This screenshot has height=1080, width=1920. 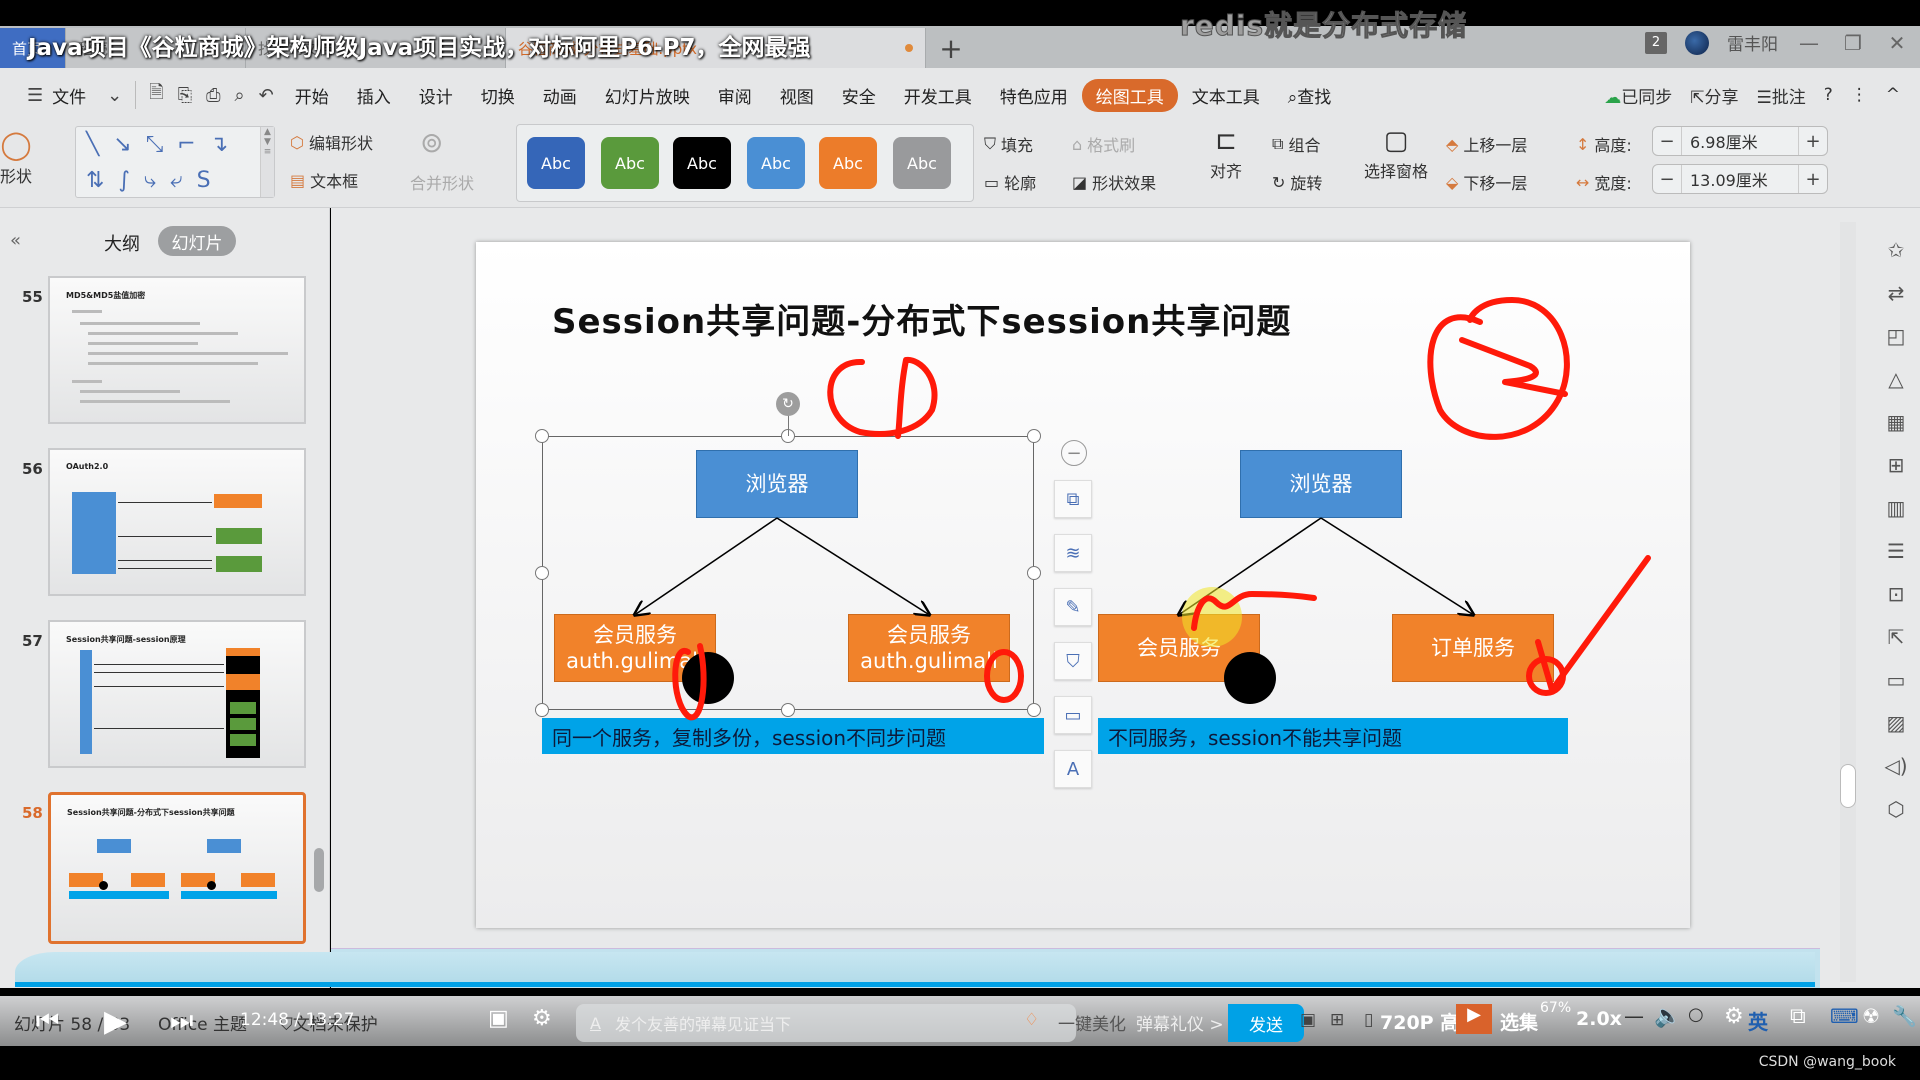 What do you see at coordinates (1896, 637) in the screenshot?
I see `export-icon: ⇱` at bounding box center [1896, 637].